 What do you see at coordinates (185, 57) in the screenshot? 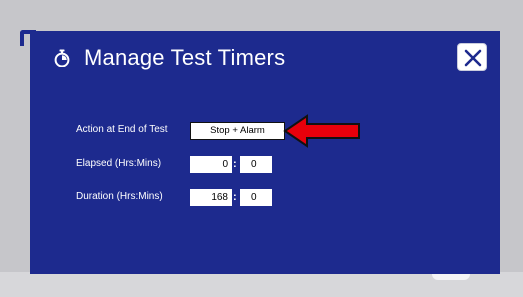
I see `dialog-title: Manage Test Timers` at bounding box center [185, 57].